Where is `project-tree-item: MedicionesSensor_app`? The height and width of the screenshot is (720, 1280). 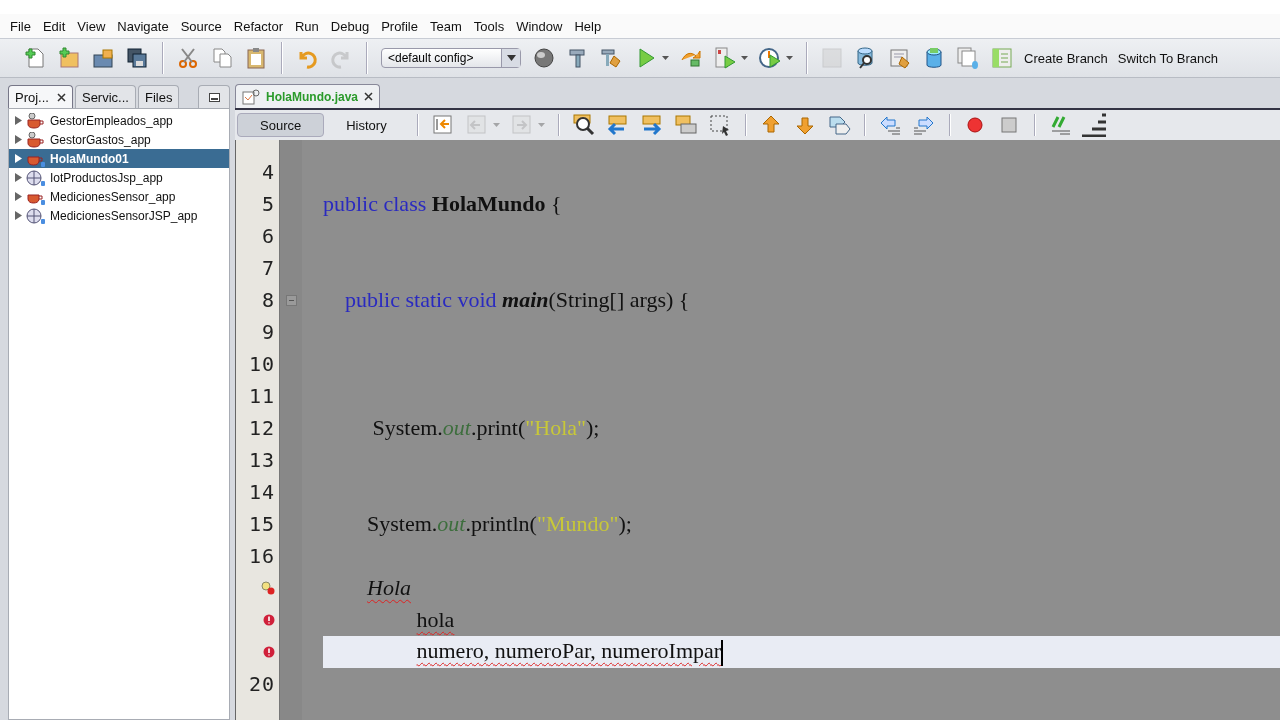
project-tree-item: MedicionesSensor_app is located at coordinates (119, 196).